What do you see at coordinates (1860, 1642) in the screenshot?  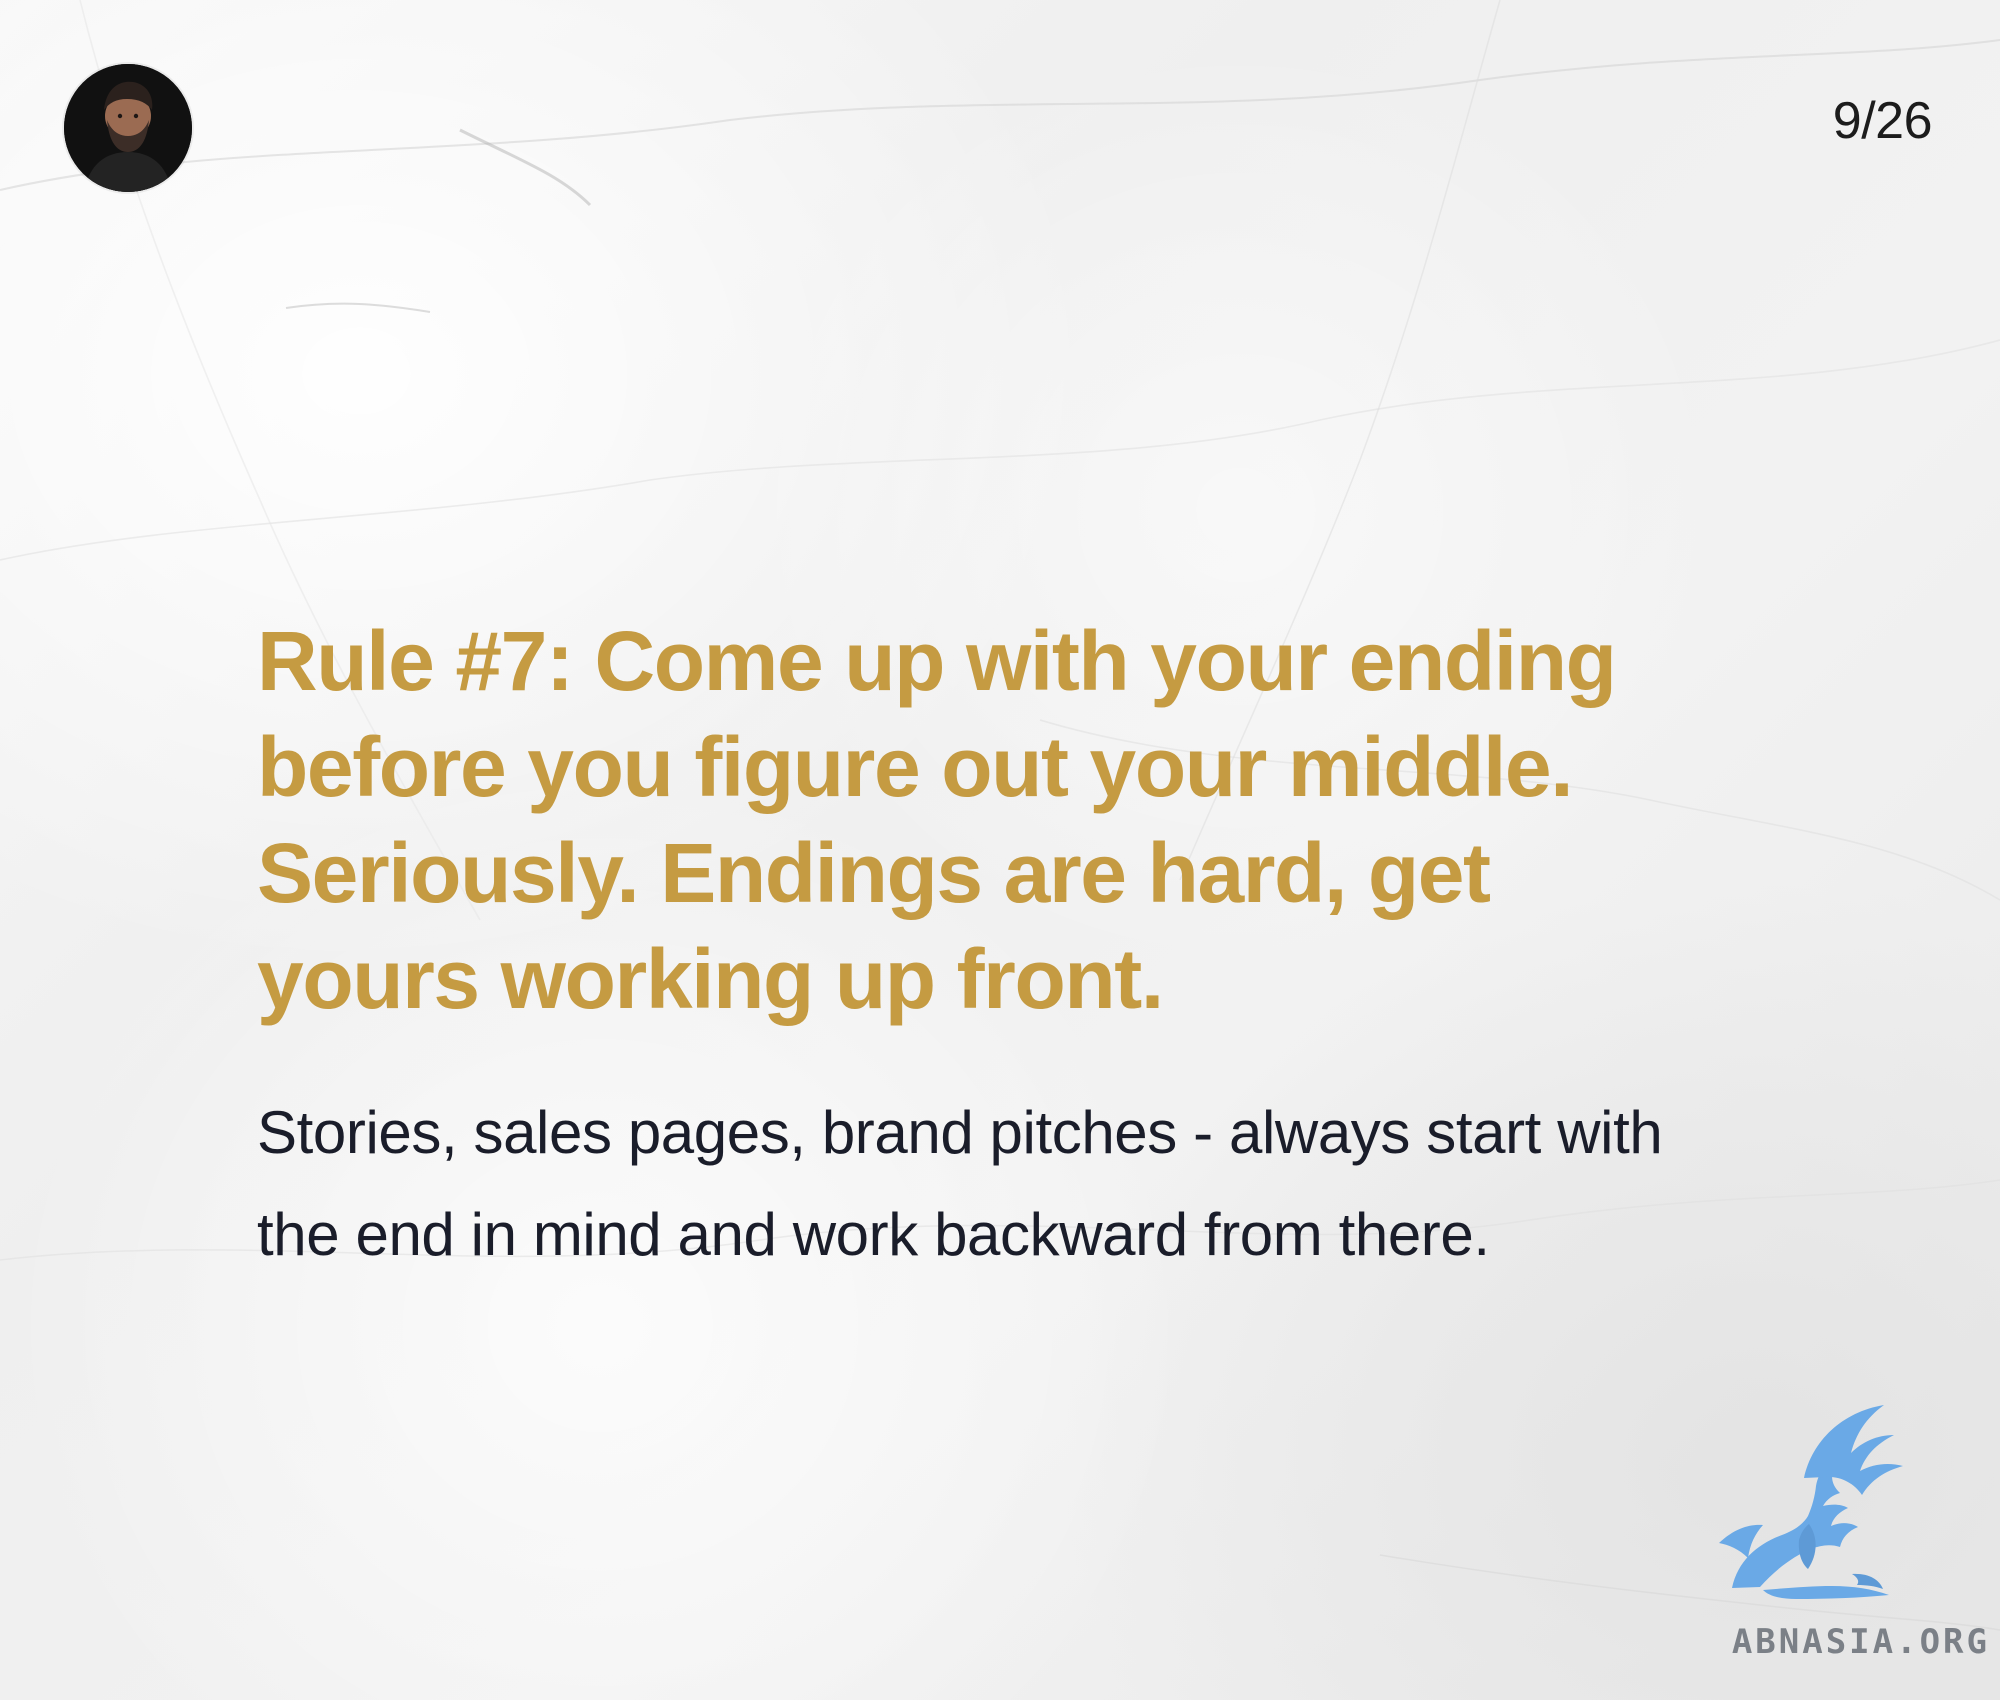 I see `watermark-text: ABNASIA.ORG` at bounding box center [1860, 1642].